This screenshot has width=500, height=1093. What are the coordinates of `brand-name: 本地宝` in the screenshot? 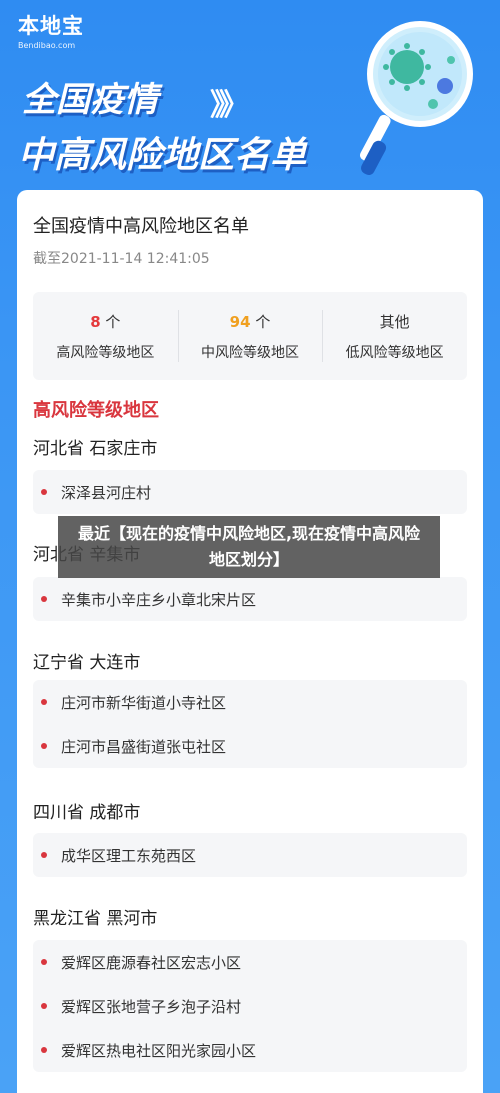 It's located at (51, 26).